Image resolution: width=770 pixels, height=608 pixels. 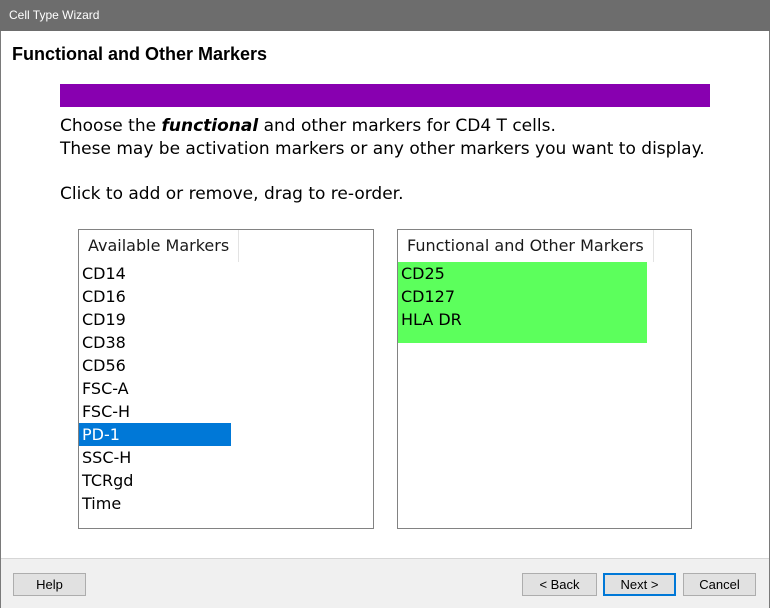 I want to click on instruction-line-1-suffix: and other markers for CD4 T cells., so click(x=407, y=126).